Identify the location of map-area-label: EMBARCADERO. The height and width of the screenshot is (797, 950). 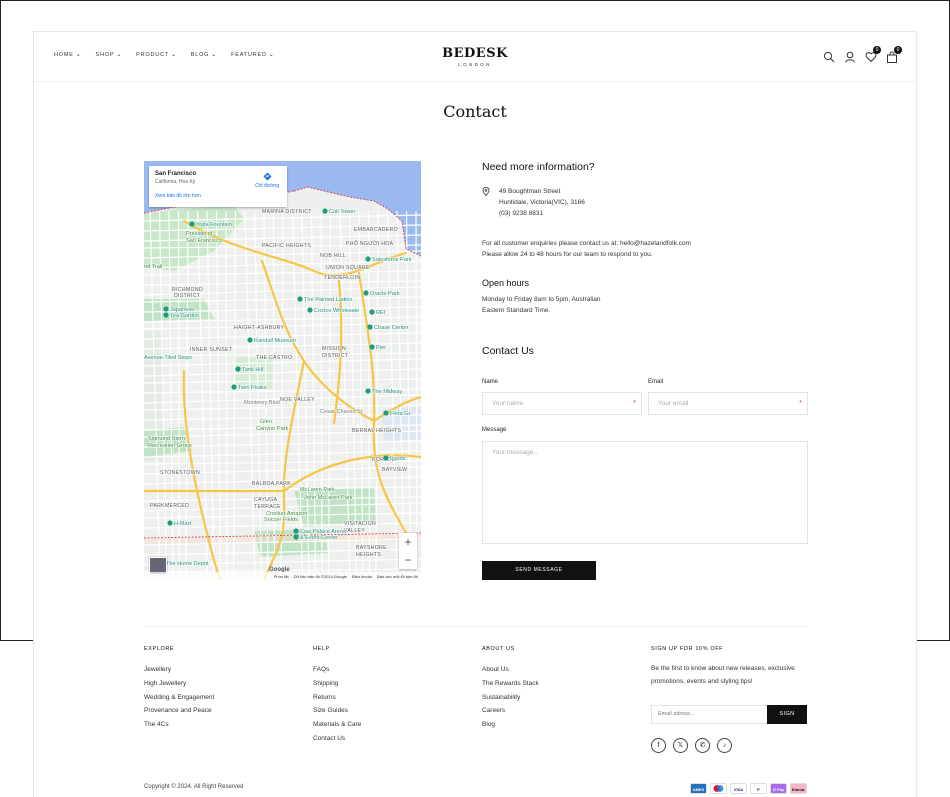
(376, 230).